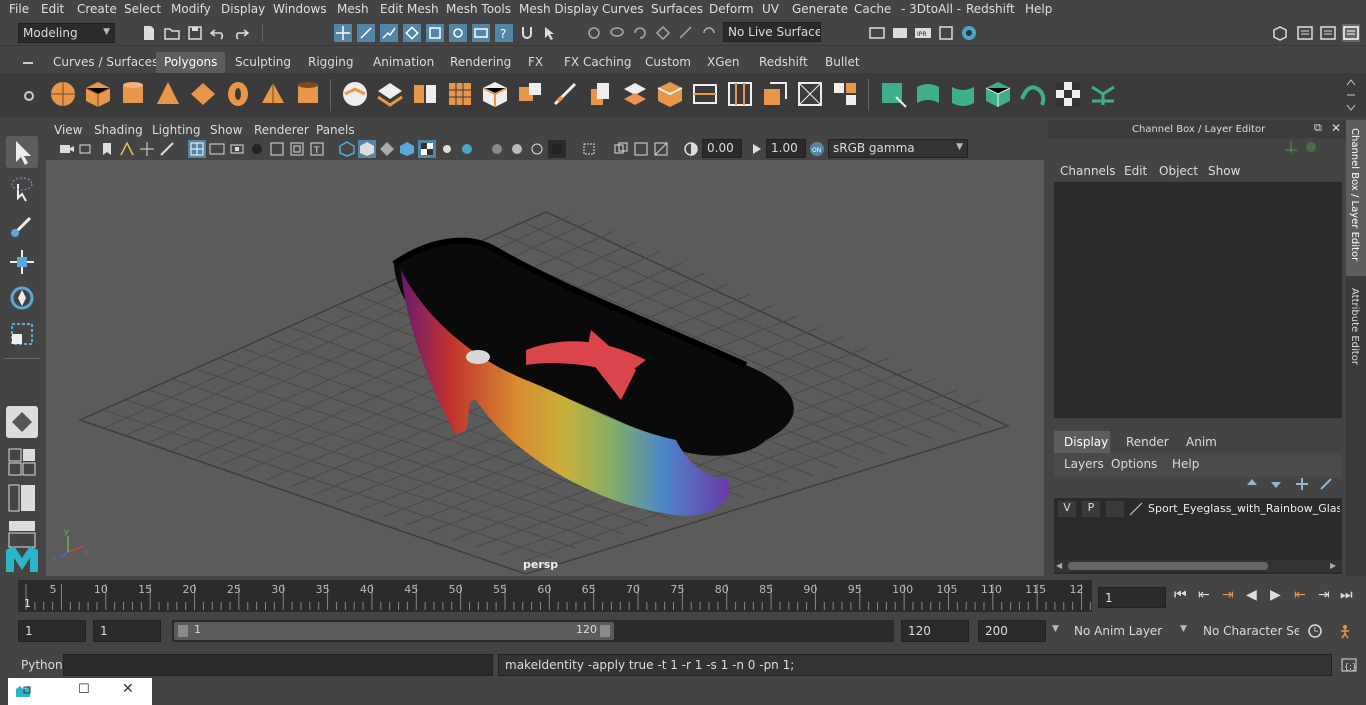 This screenshot has height=705, width=1366. I want to click on command-input, so click(278, 665).